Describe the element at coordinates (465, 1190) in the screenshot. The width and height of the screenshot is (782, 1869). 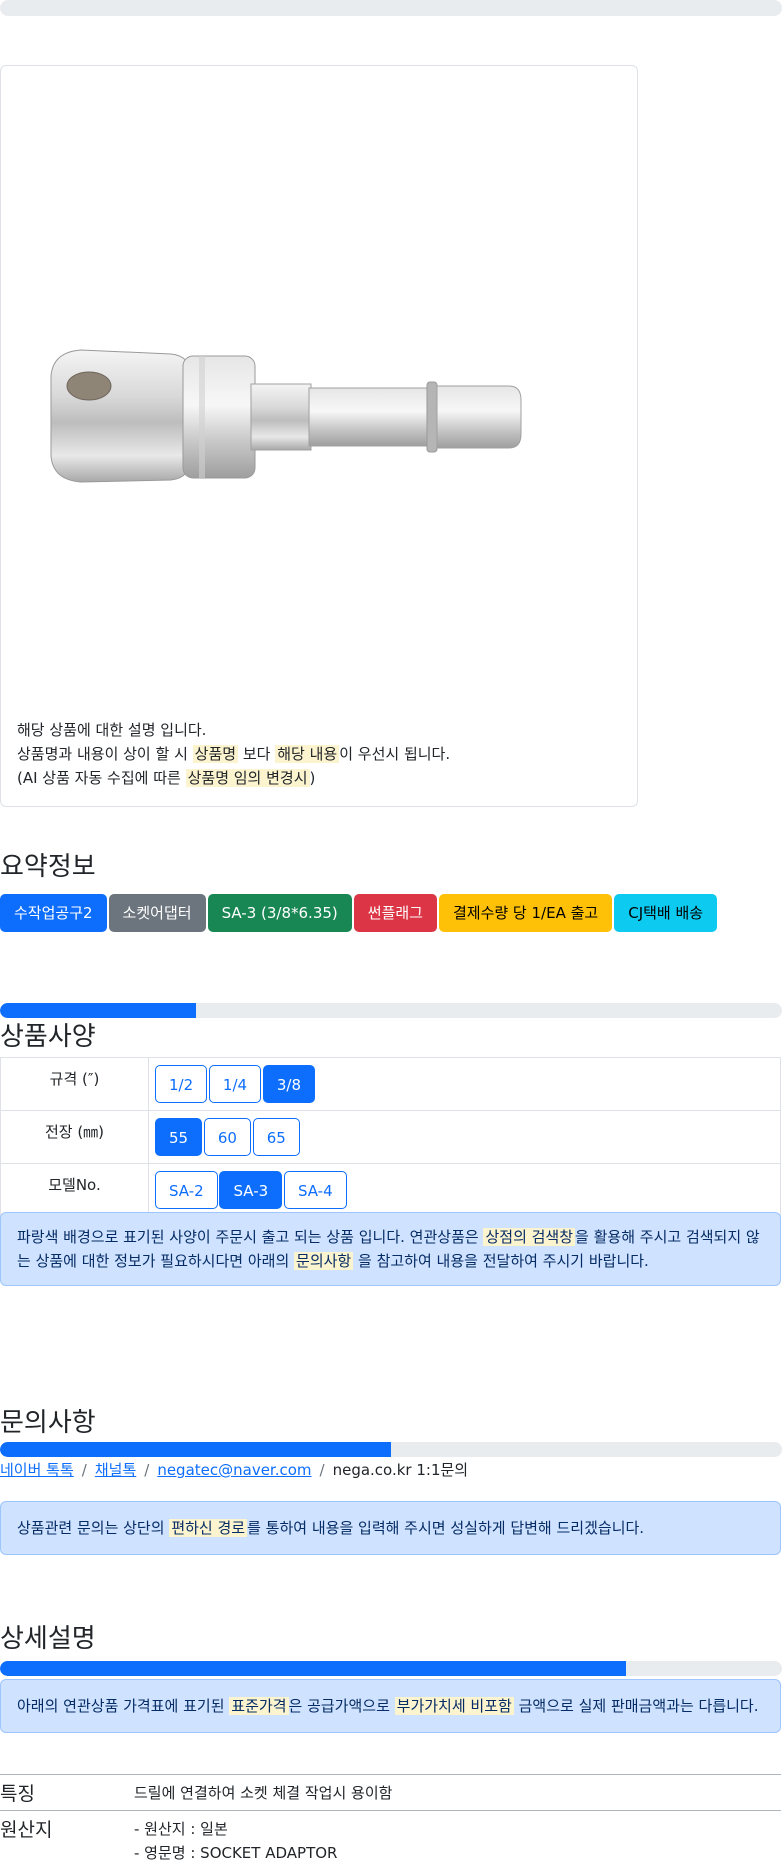
I see `spec-options: SA-2 SA-3 SA-4` at that location.